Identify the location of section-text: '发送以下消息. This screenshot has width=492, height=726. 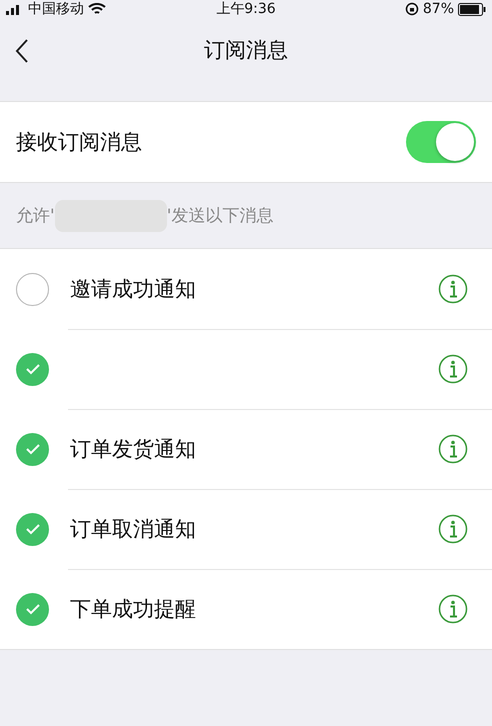
(220, 216).